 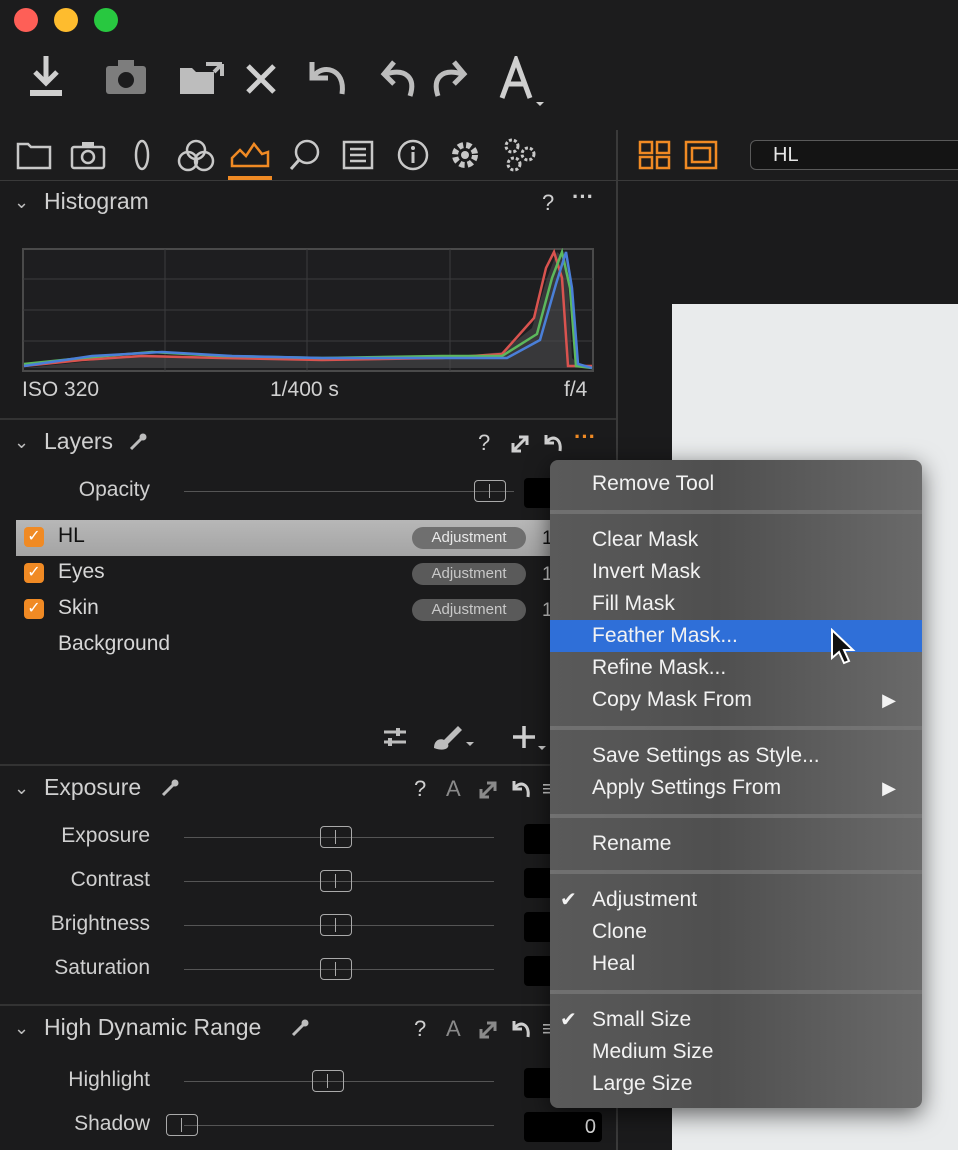 I want to click on undo-icon, so click(x=400, y=79).